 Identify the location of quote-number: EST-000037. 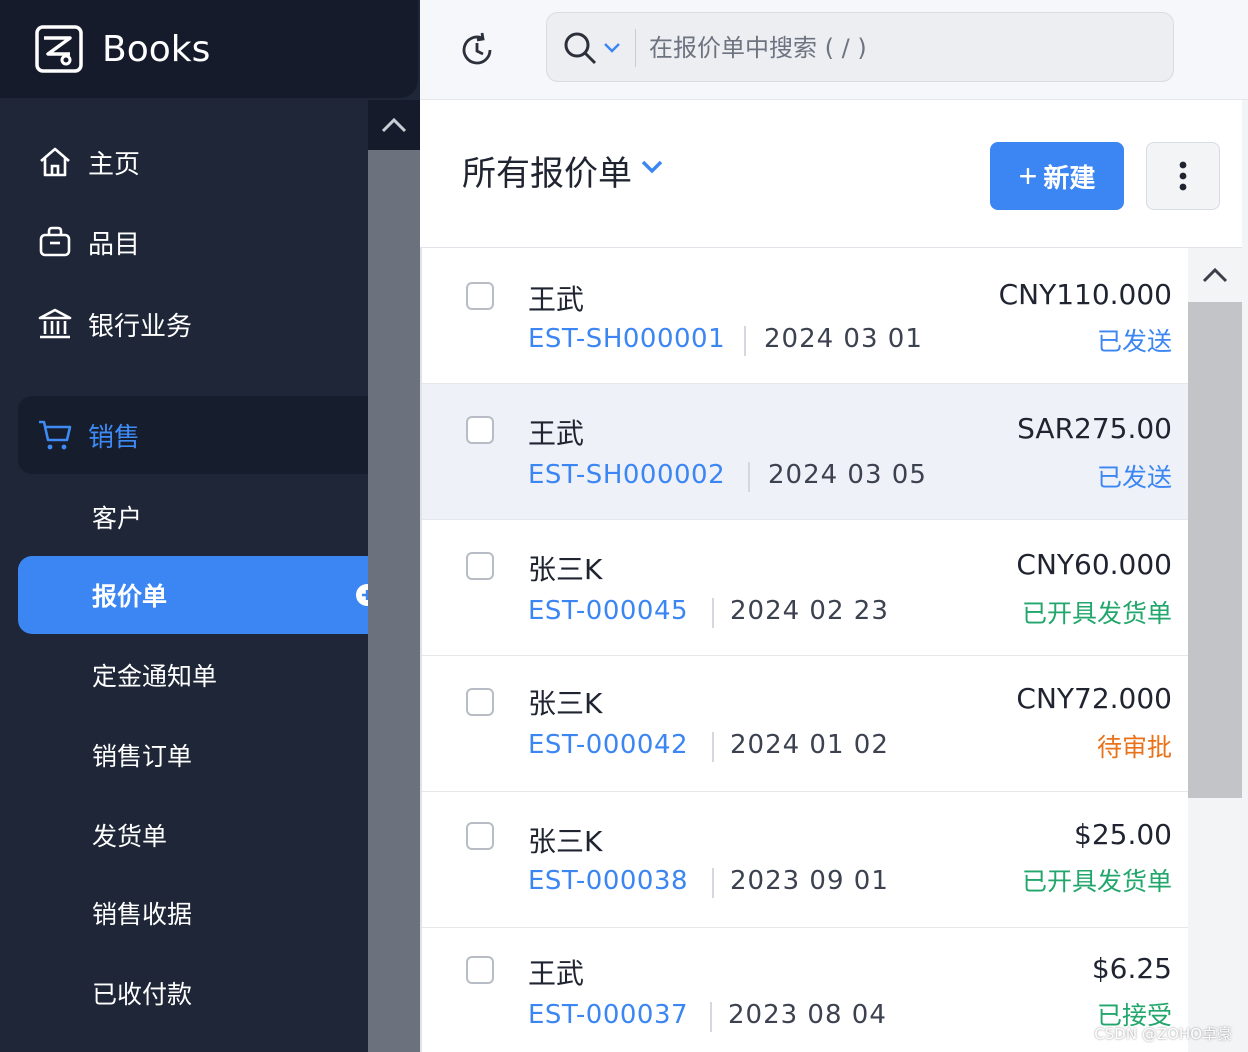
(608, 1015).